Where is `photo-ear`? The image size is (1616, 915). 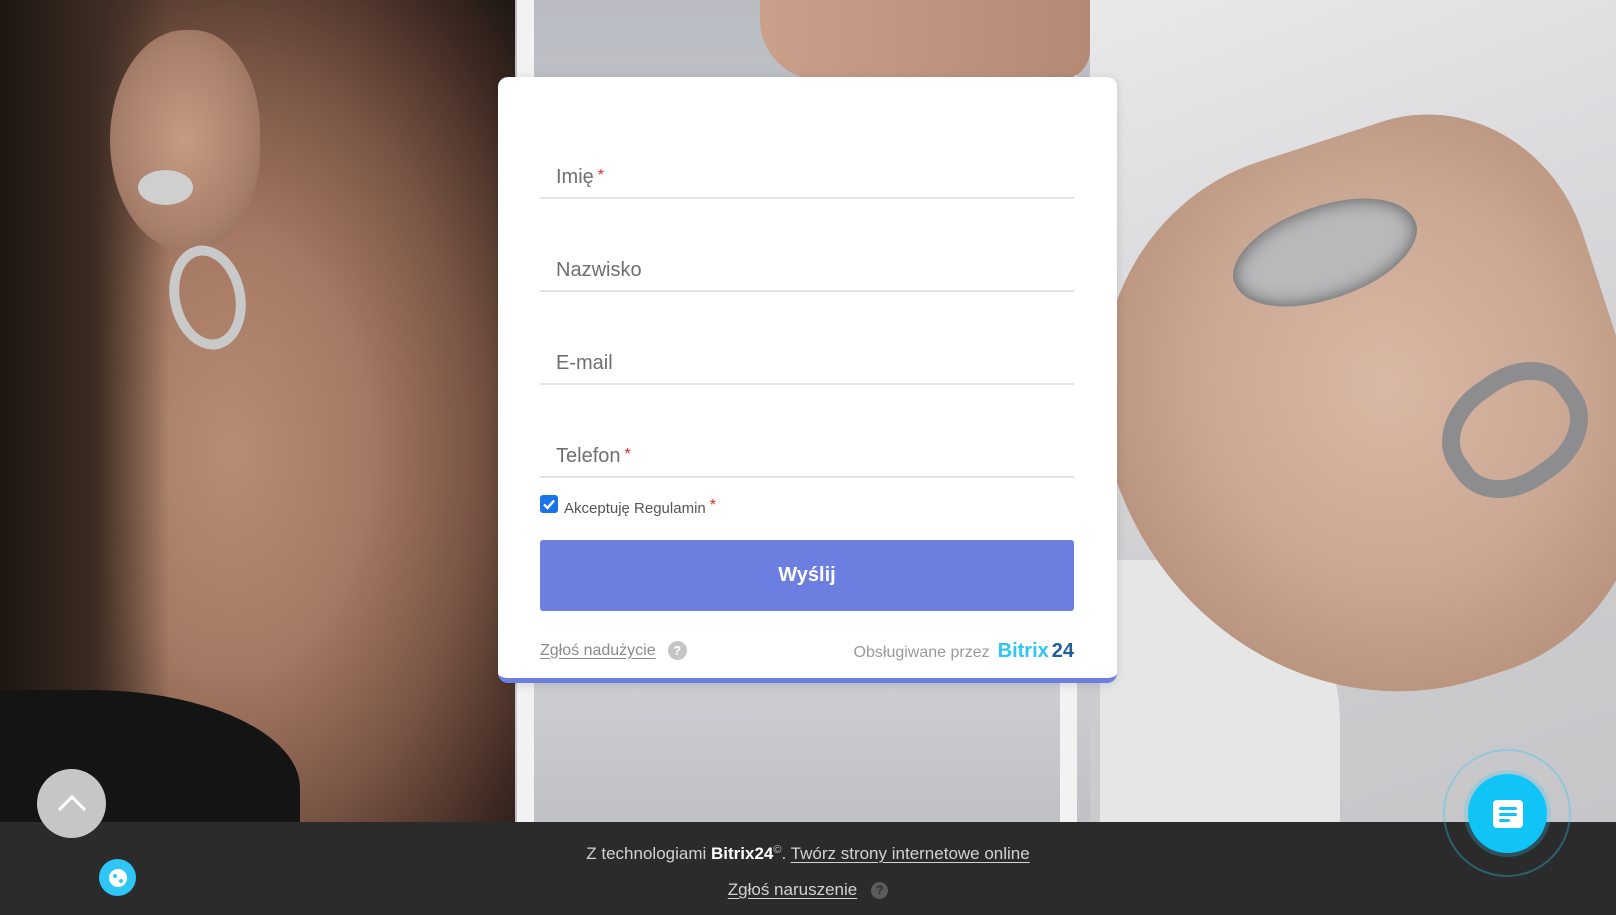
photo-ear is located at coordinates (185, 140).